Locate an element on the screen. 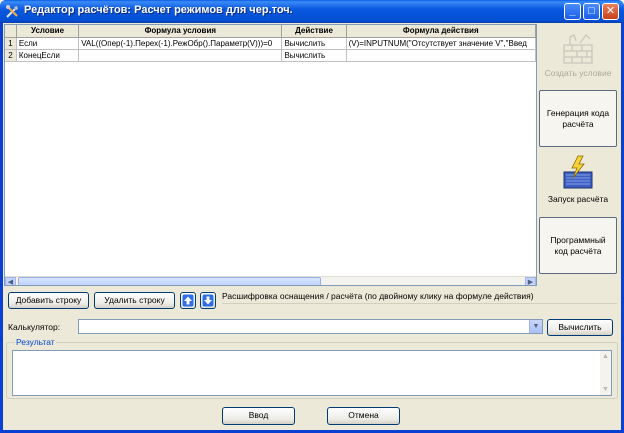 The width and height of the screenshot is (624, 433). program-code-button: Программный код расчёта is located at coordinates (578, 245).